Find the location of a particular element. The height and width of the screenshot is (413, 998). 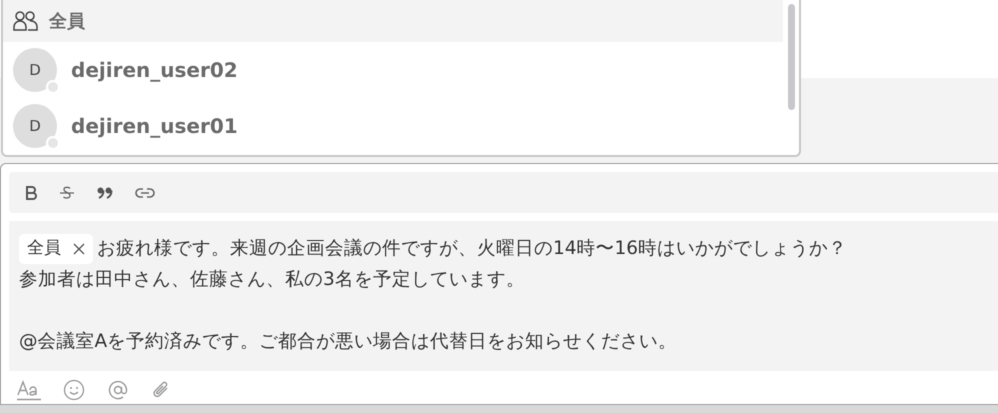

message-text: @会議室Aを予約済みです。ご都合が悪い場合は代替日をお知らせください。 is located at coordinates (348, 341).